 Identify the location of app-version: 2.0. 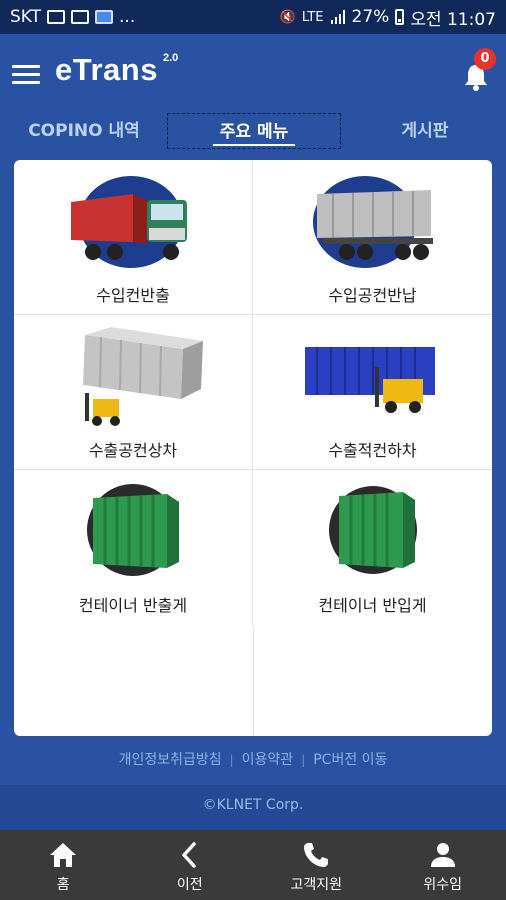
(171, 58).